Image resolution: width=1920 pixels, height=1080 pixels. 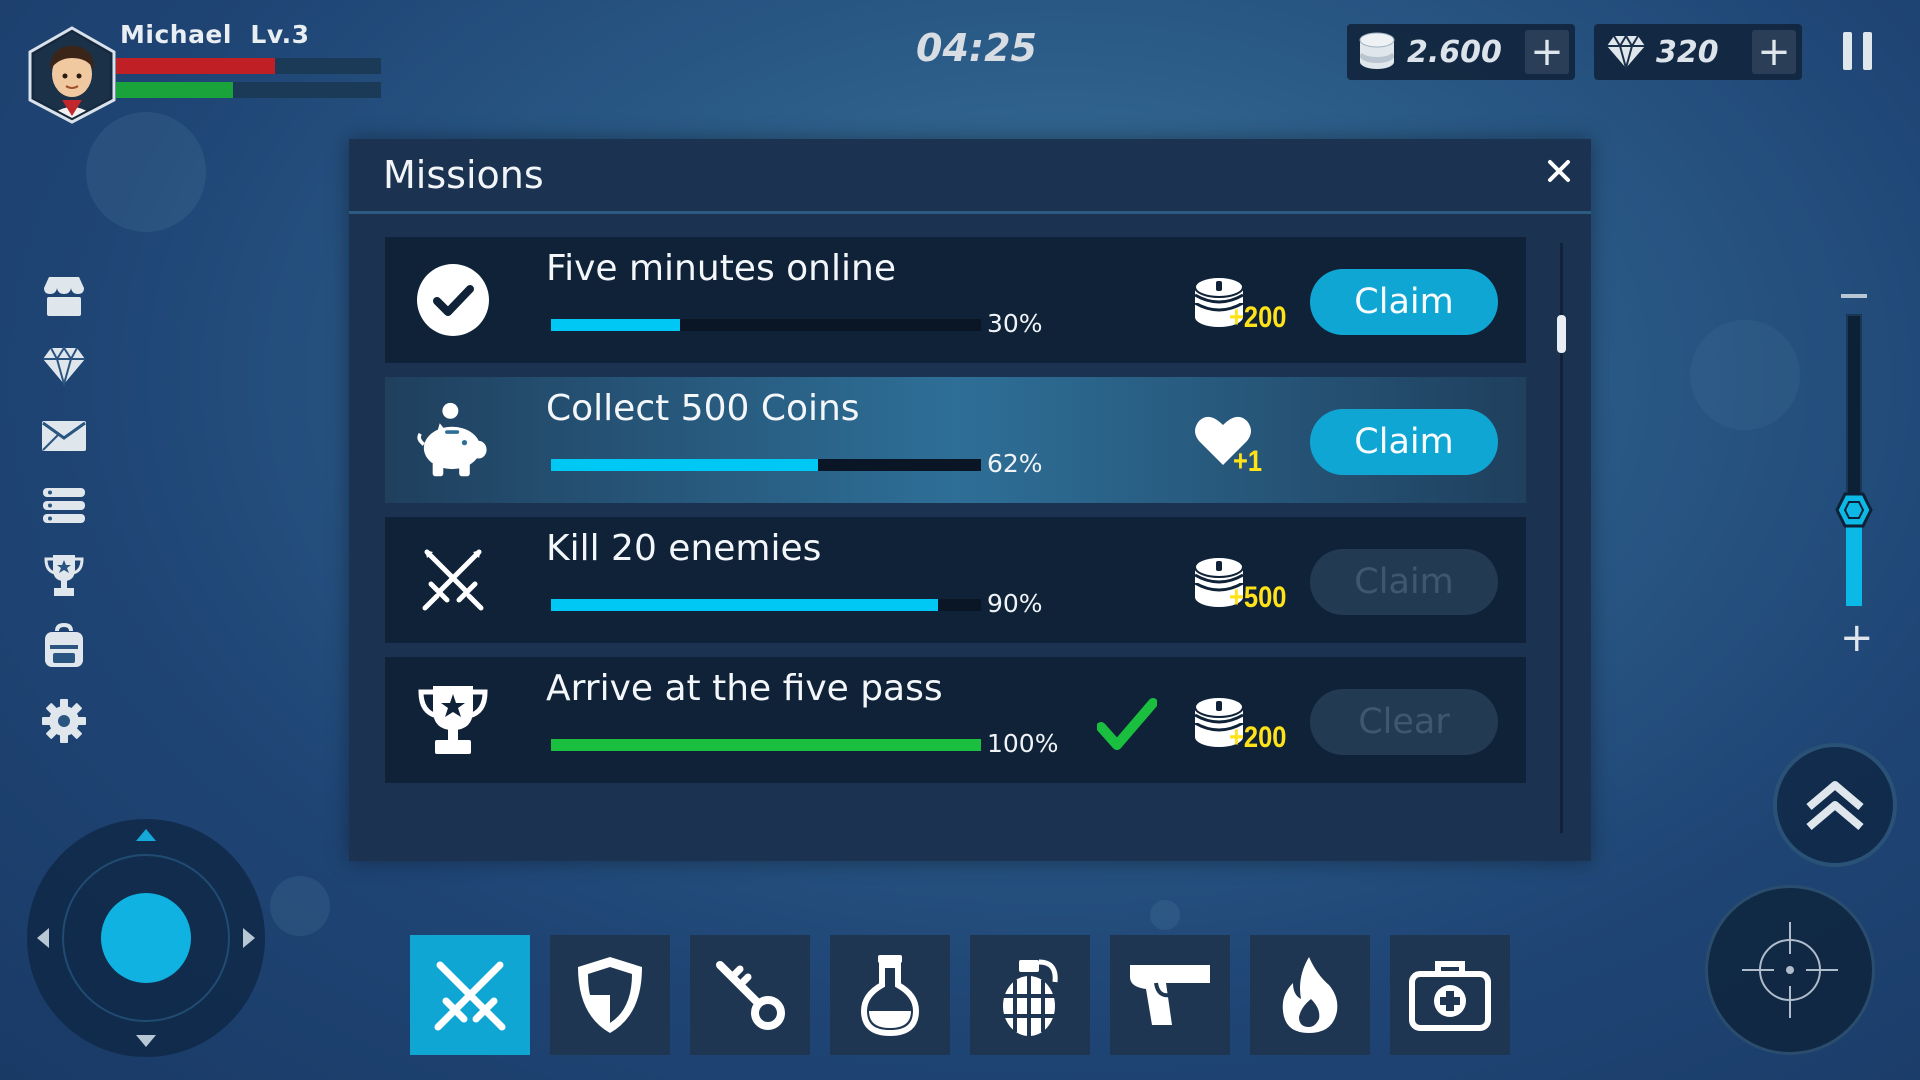 I want to click on player-name: Michael, so click(x=176, y=34).